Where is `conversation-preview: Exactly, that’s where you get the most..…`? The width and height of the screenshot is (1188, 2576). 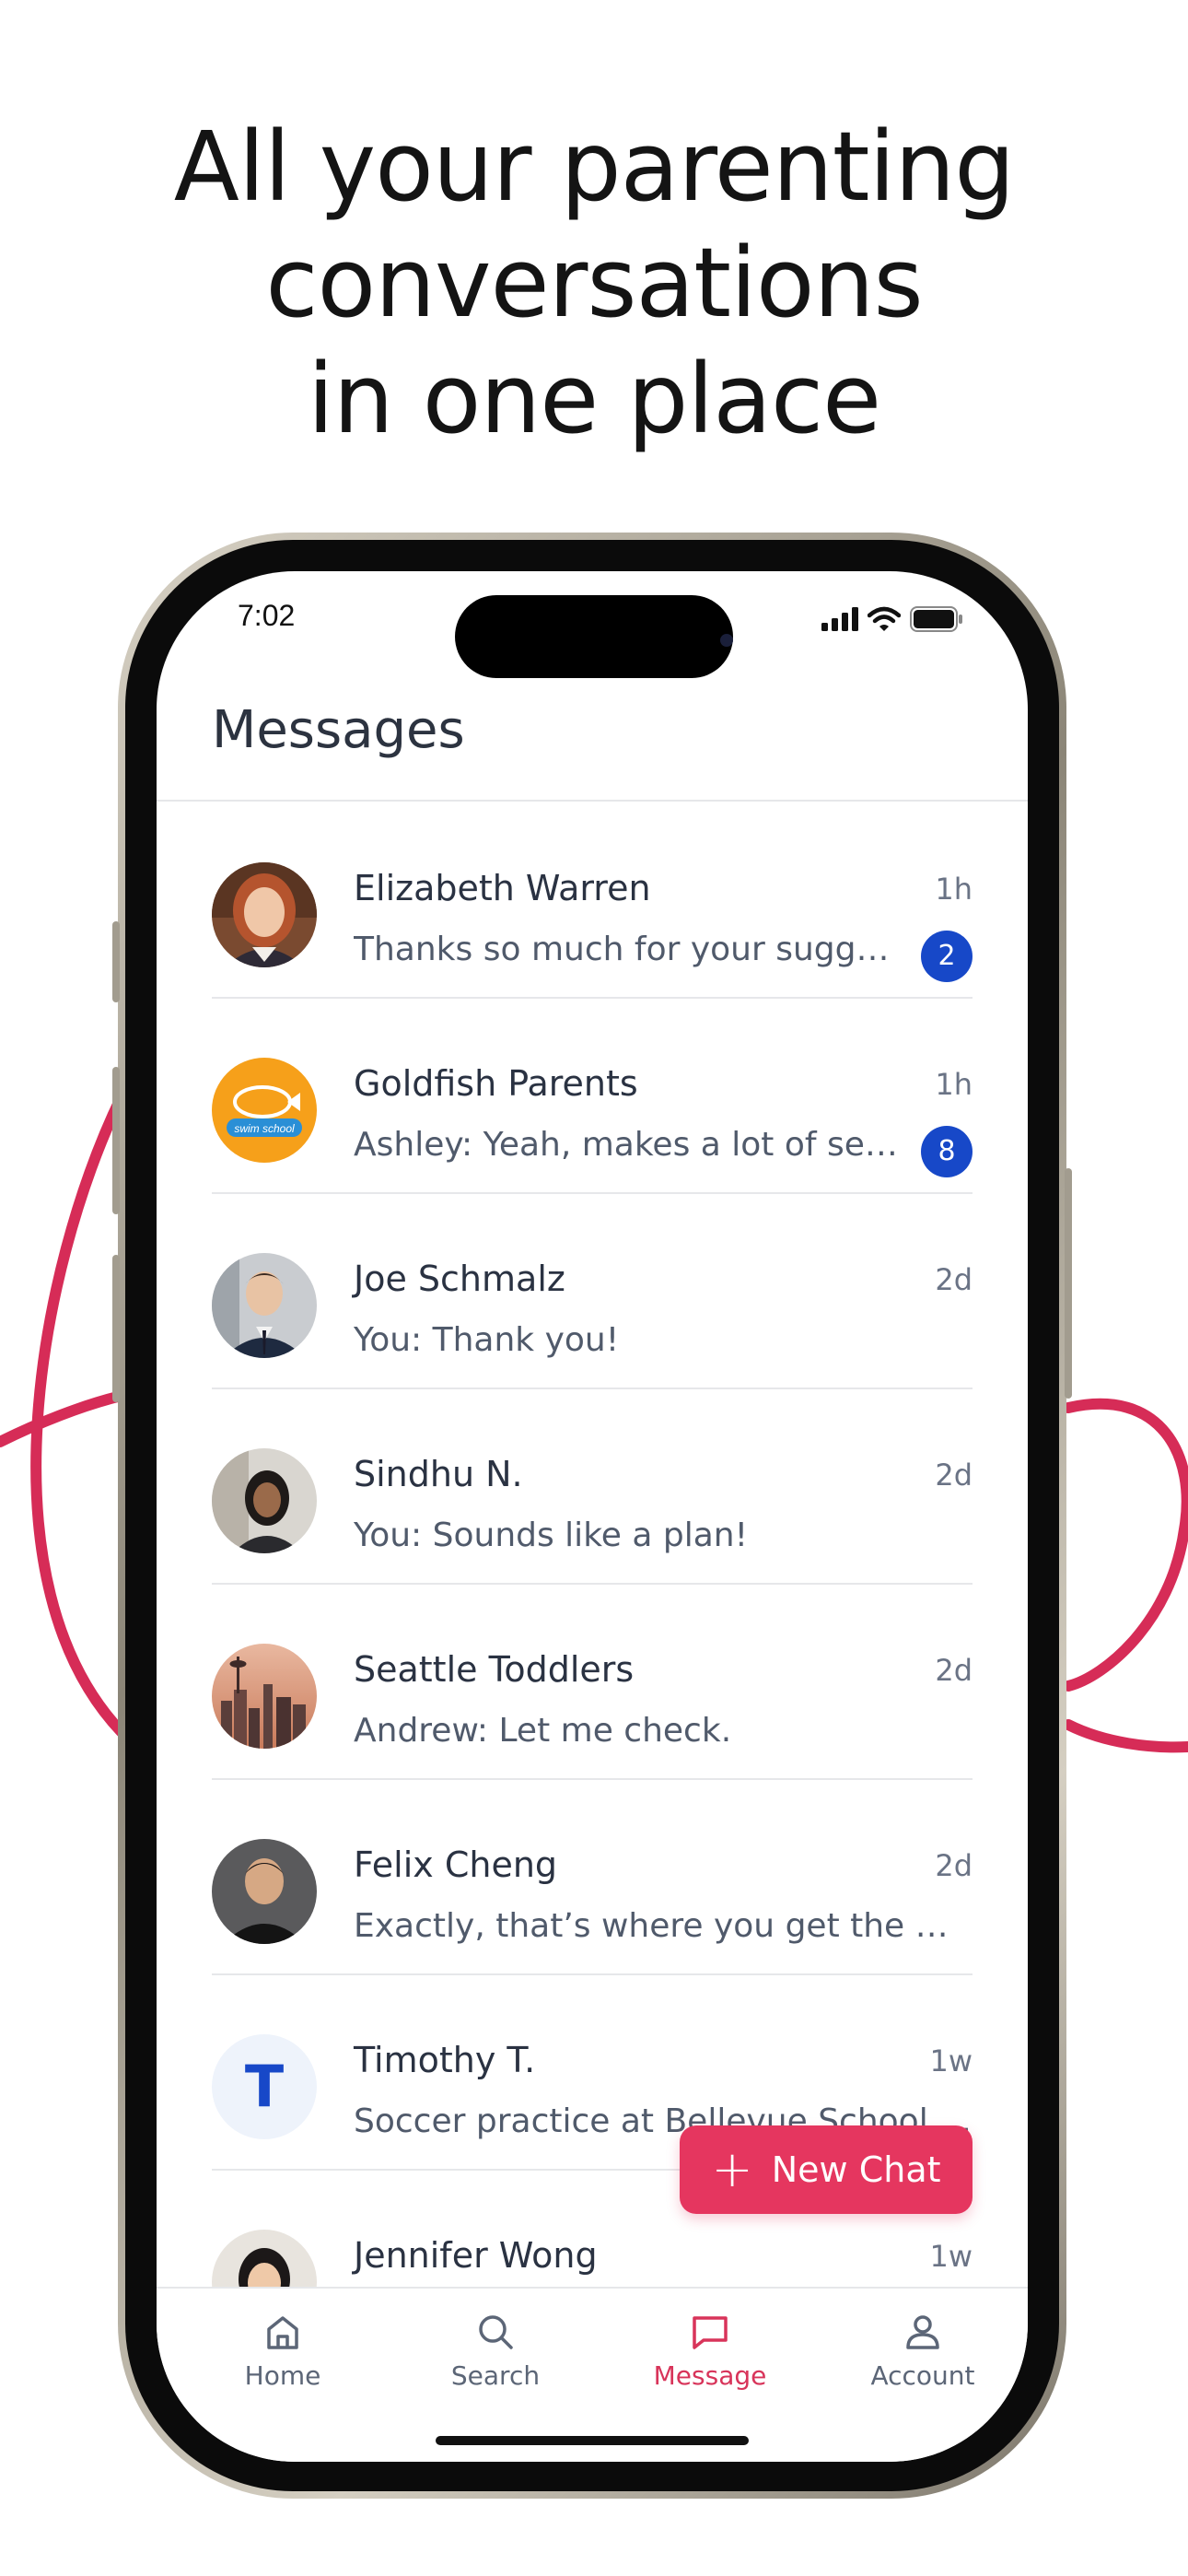 conversation-preview: Exactly, that’s where you get the most..… is located at coordinates (663, 1926).